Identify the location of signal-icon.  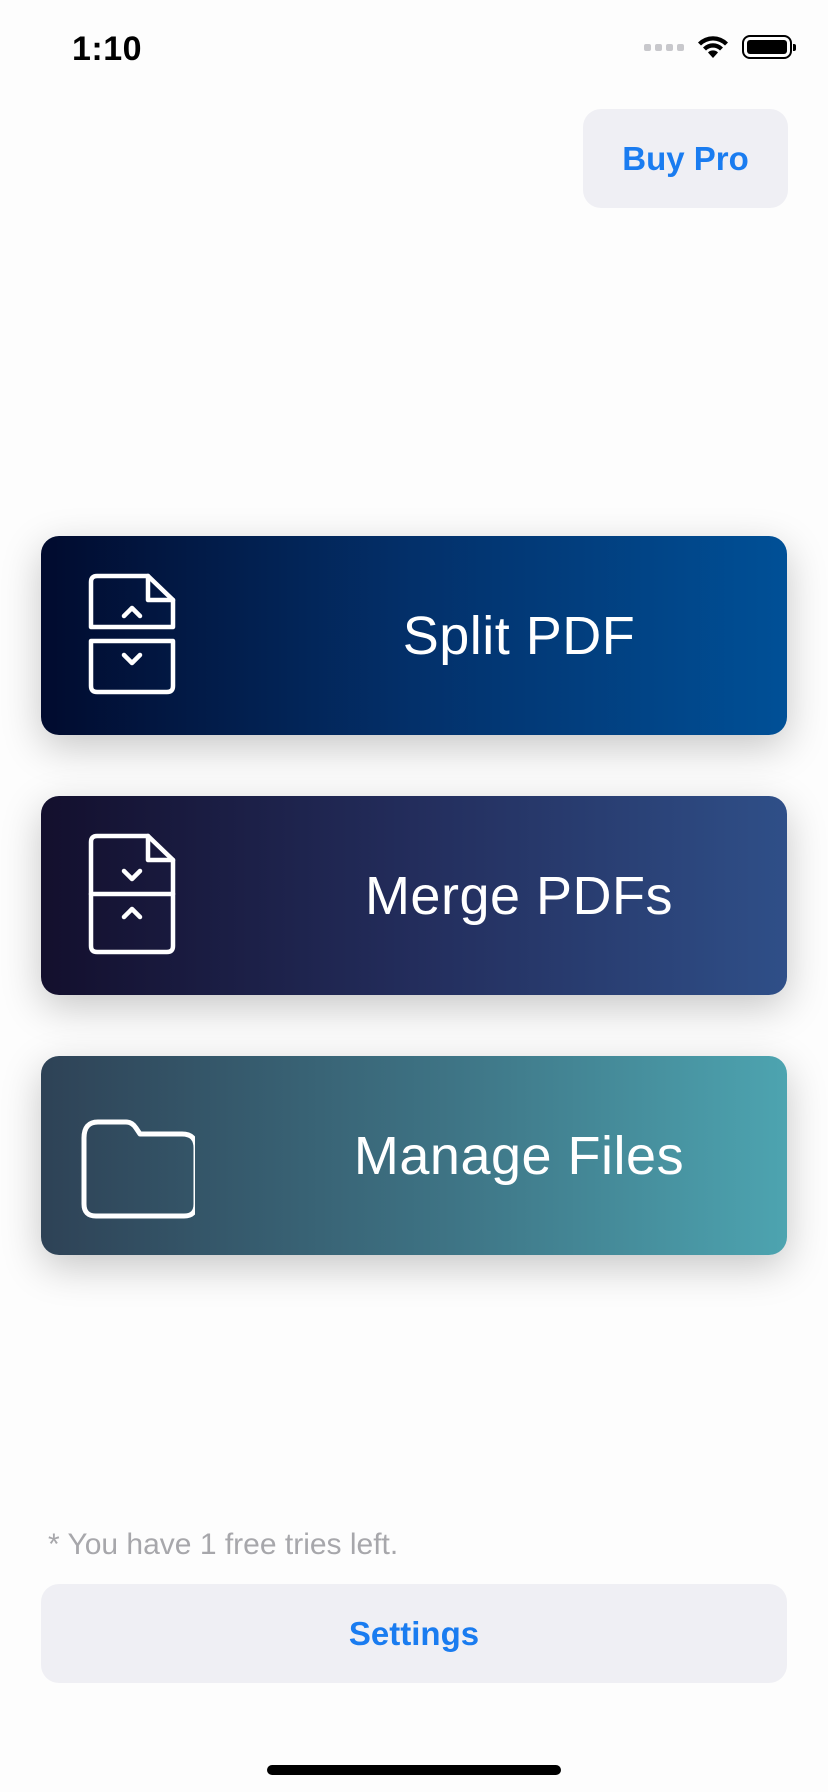
(664, 47).